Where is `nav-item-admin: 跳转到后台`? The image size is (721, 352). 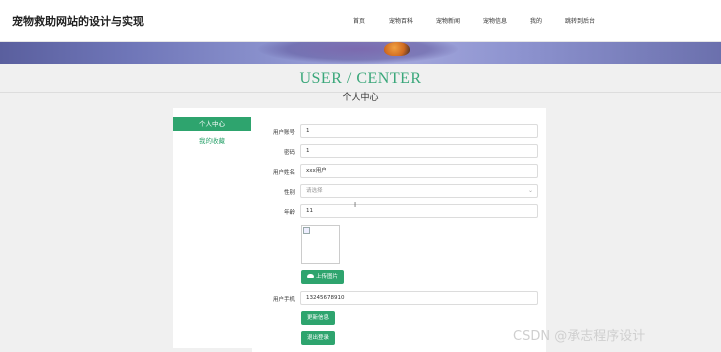 nav-item-admin: 跳转到后台 is located at coordinates (580, 20).